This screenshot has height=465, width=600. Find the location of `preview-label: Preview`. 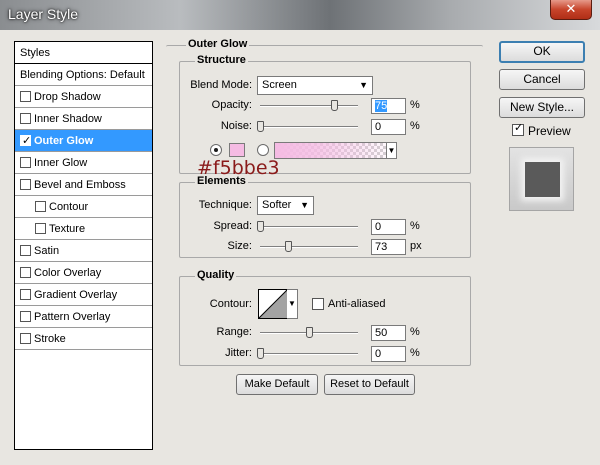

preview-label: Preview is located at coordinates (549, 131).